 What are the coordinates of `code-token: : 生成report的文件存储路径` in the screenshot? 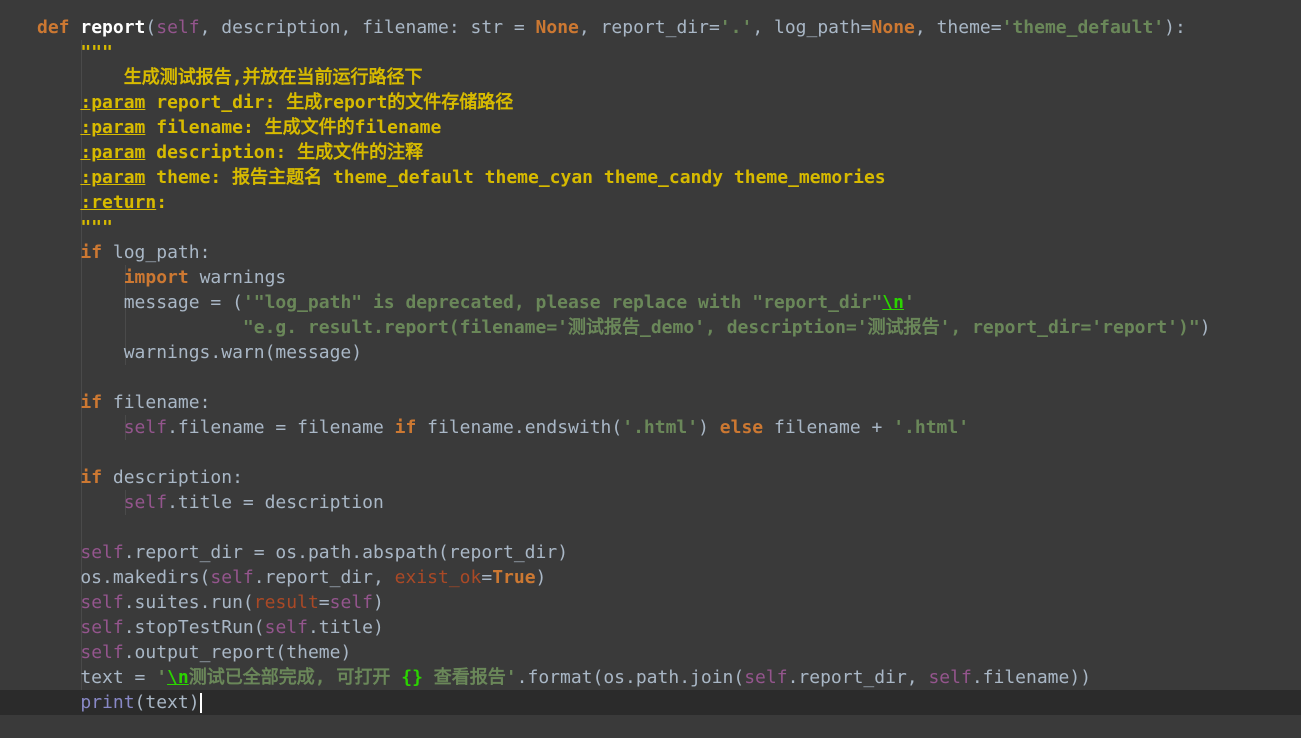 It's located at (389, 102).